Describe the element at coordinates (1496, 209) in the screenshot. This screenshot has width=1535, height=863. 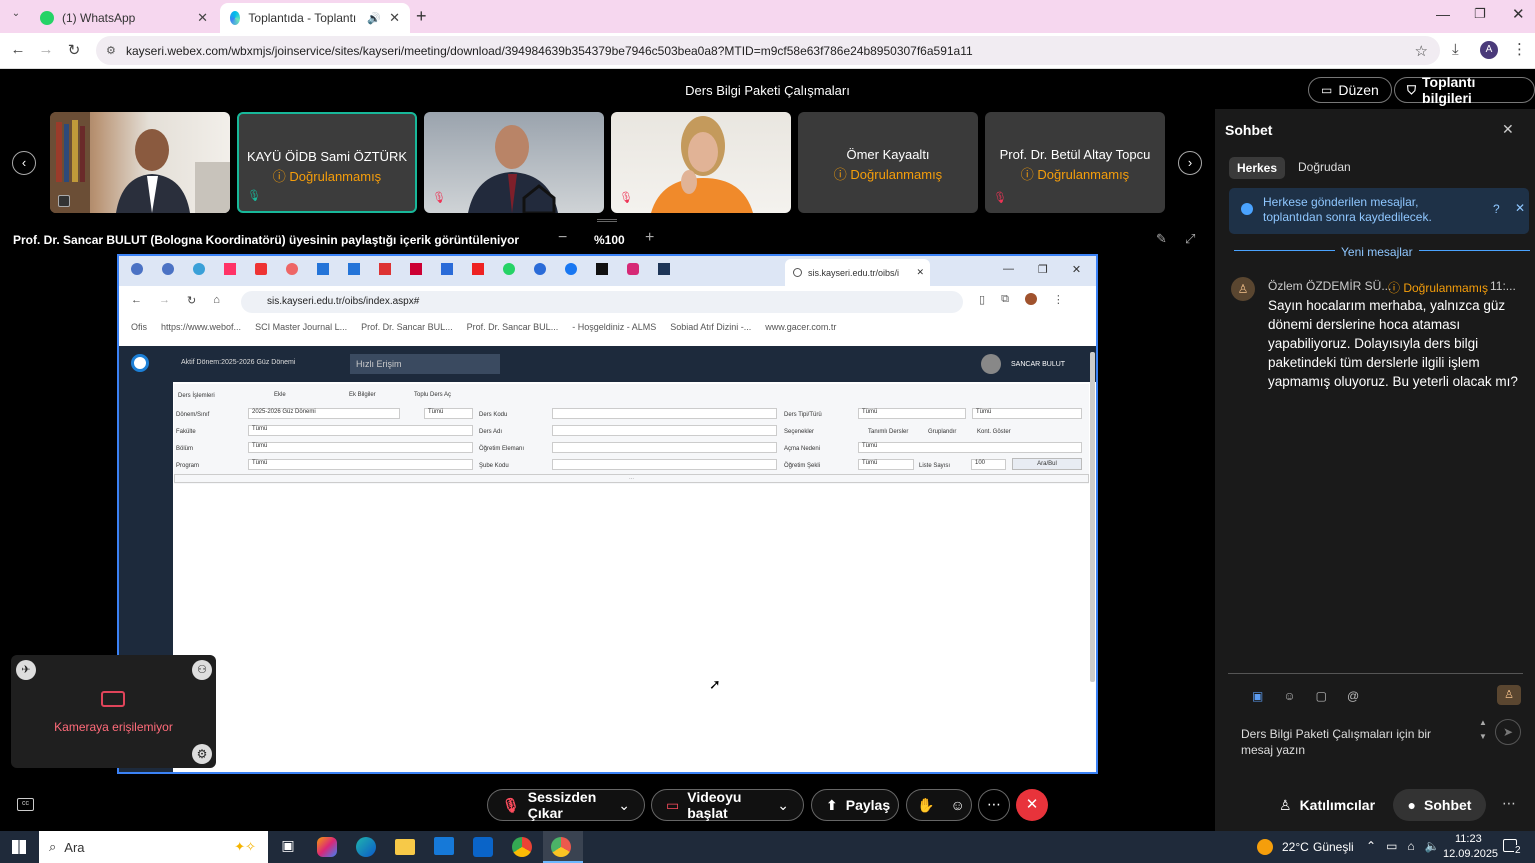
I see `help-icon: ?` at that location.